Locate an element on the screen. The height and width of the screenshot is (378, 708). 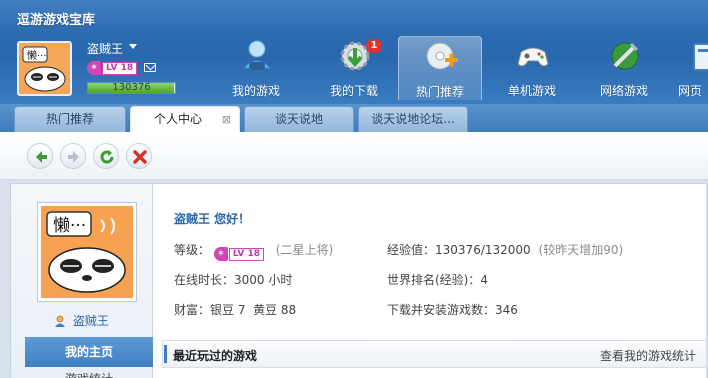
nav-label: 单机游戏 is located at coordinates (531, 91).